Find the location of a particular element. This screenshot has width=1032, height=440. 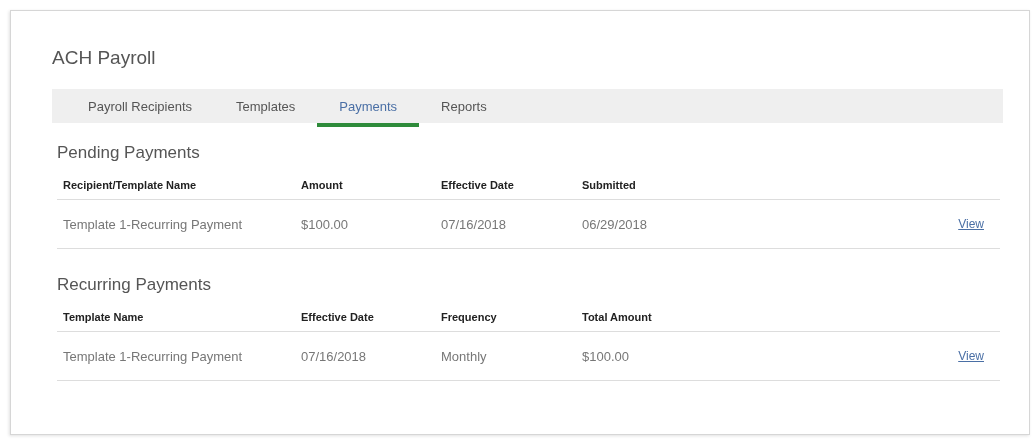

column-header: Template Name is located at coordinates (103, 317).